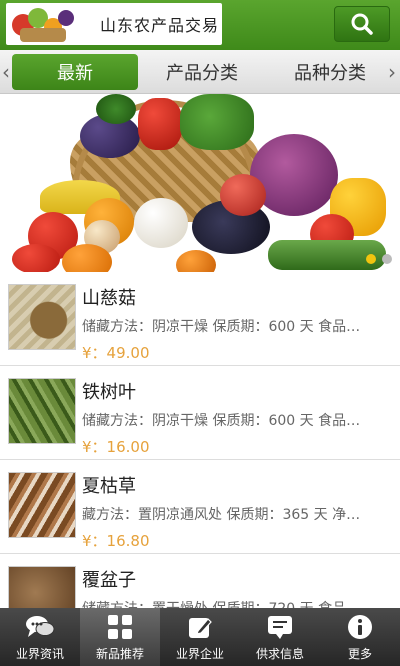 This screenshot has width=400, height=666. Describe the element at coordinates (120, 627) in the screenshot. I see `grid-icon` at that location.